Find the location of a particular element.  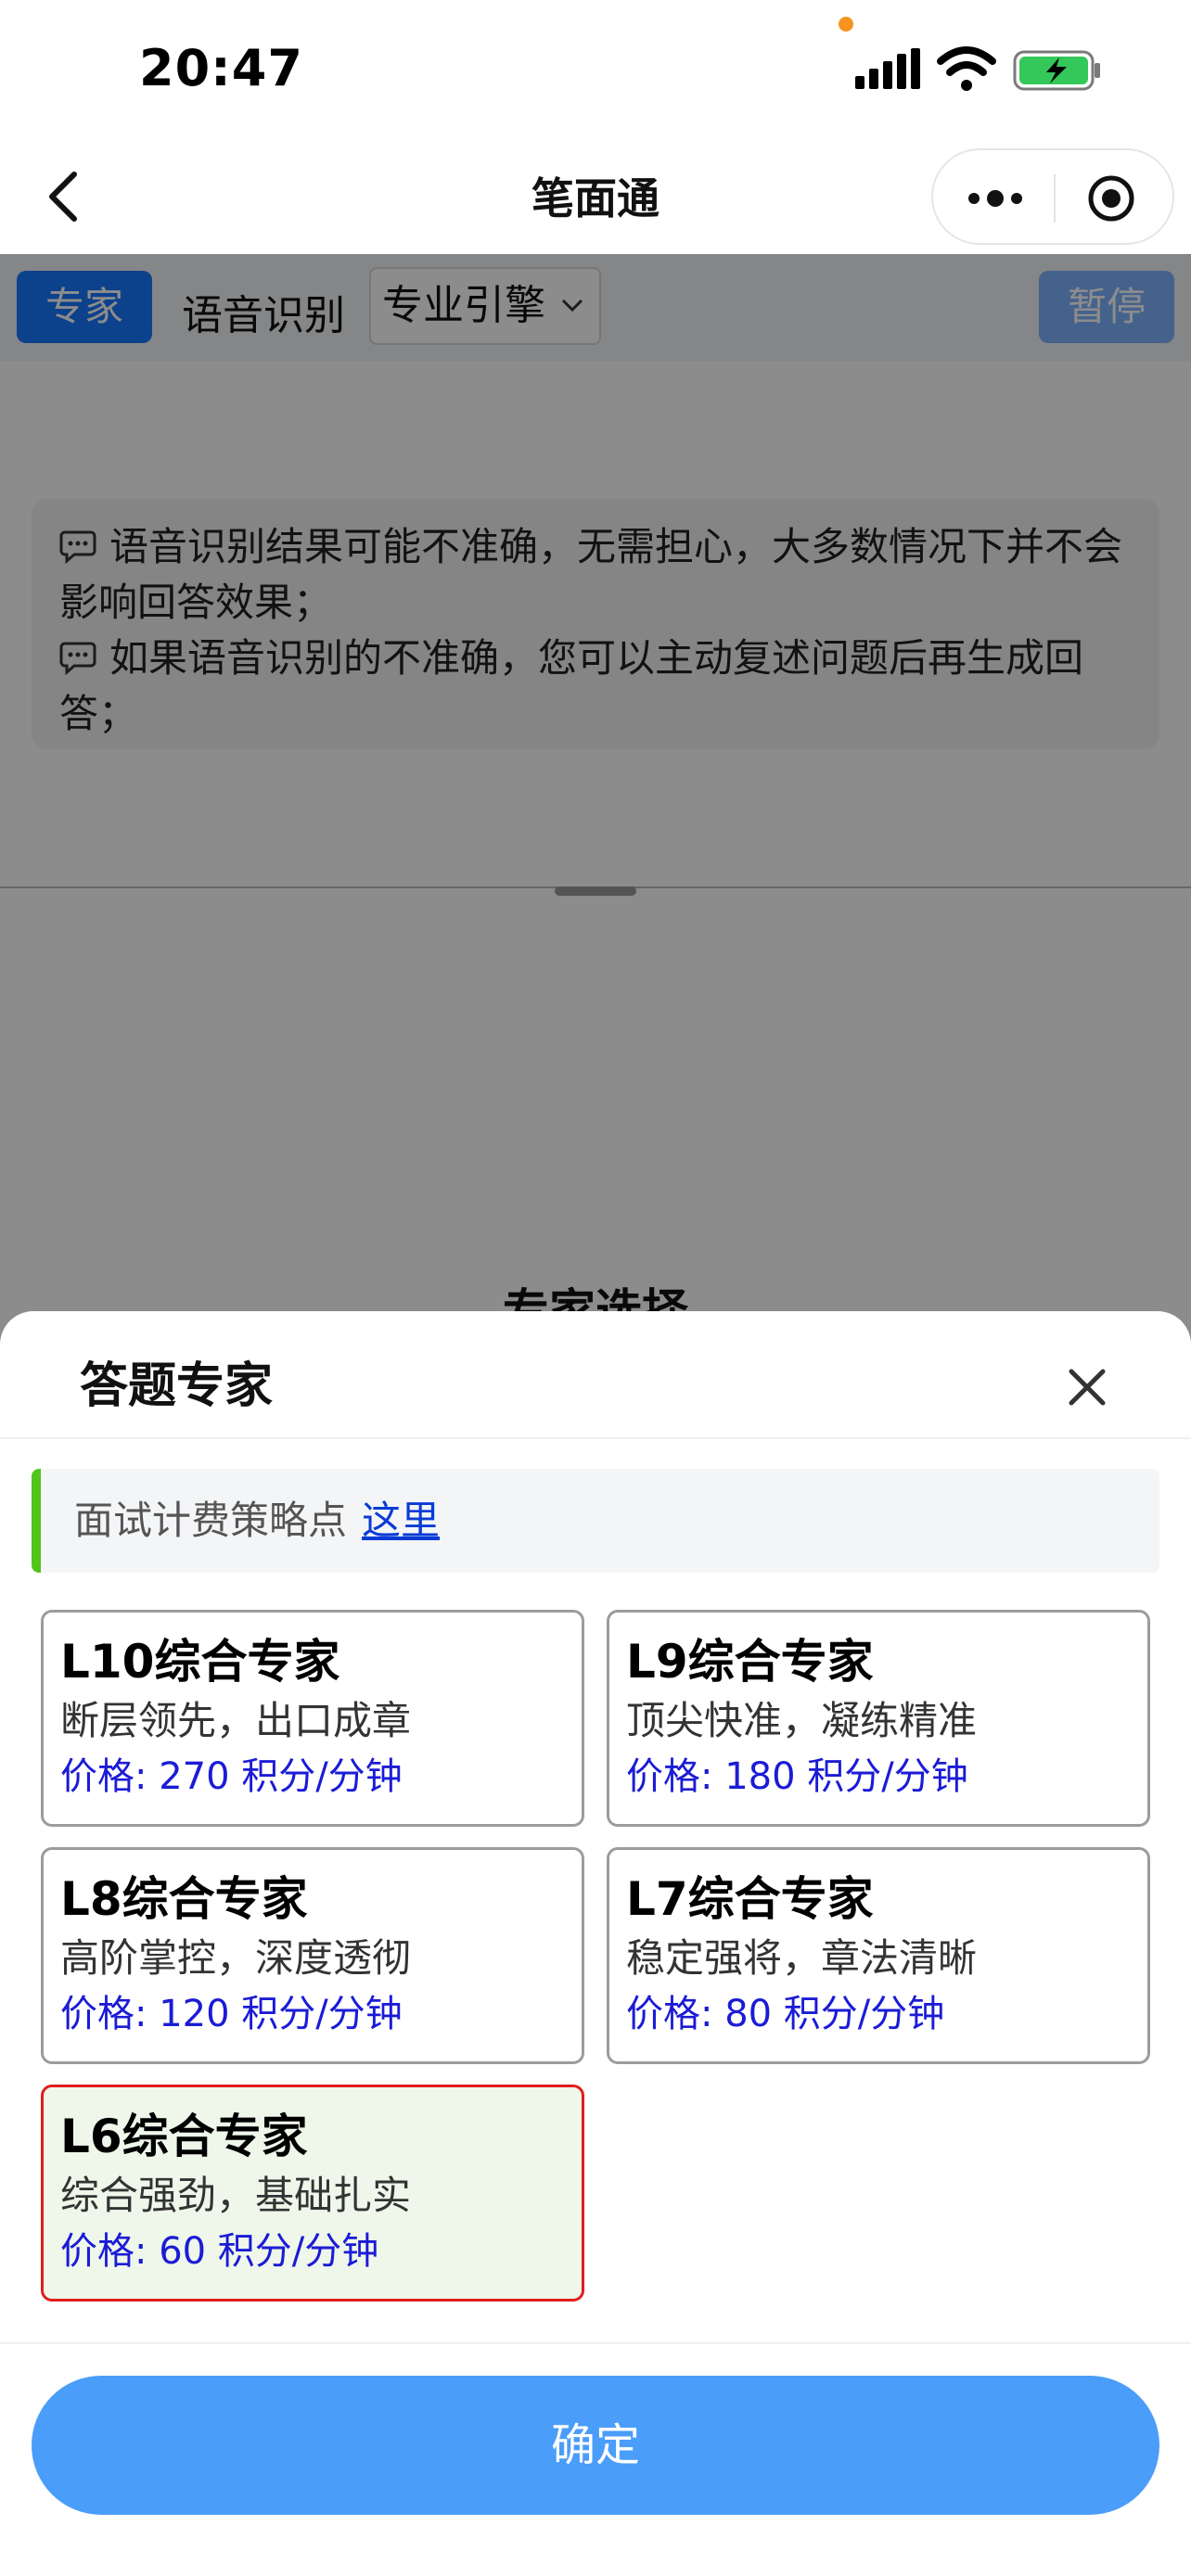

expert-card-l6: L6综合专家 综合强劲，基础扎实 价格: 60 积分/分钟 is located at coordinates (312, 2193).